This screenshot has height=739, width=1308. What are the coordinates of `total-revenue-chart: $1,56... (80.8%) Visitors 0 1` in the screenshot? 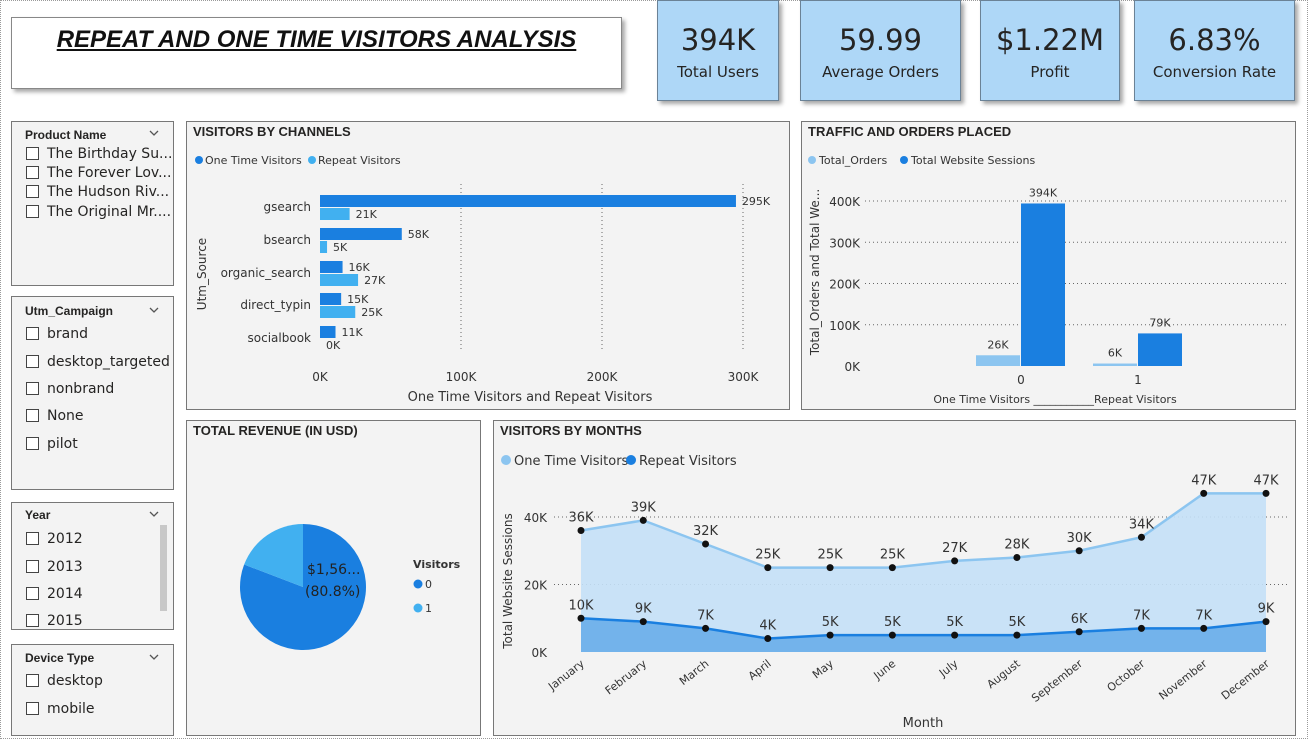 It's located at (333, 578).